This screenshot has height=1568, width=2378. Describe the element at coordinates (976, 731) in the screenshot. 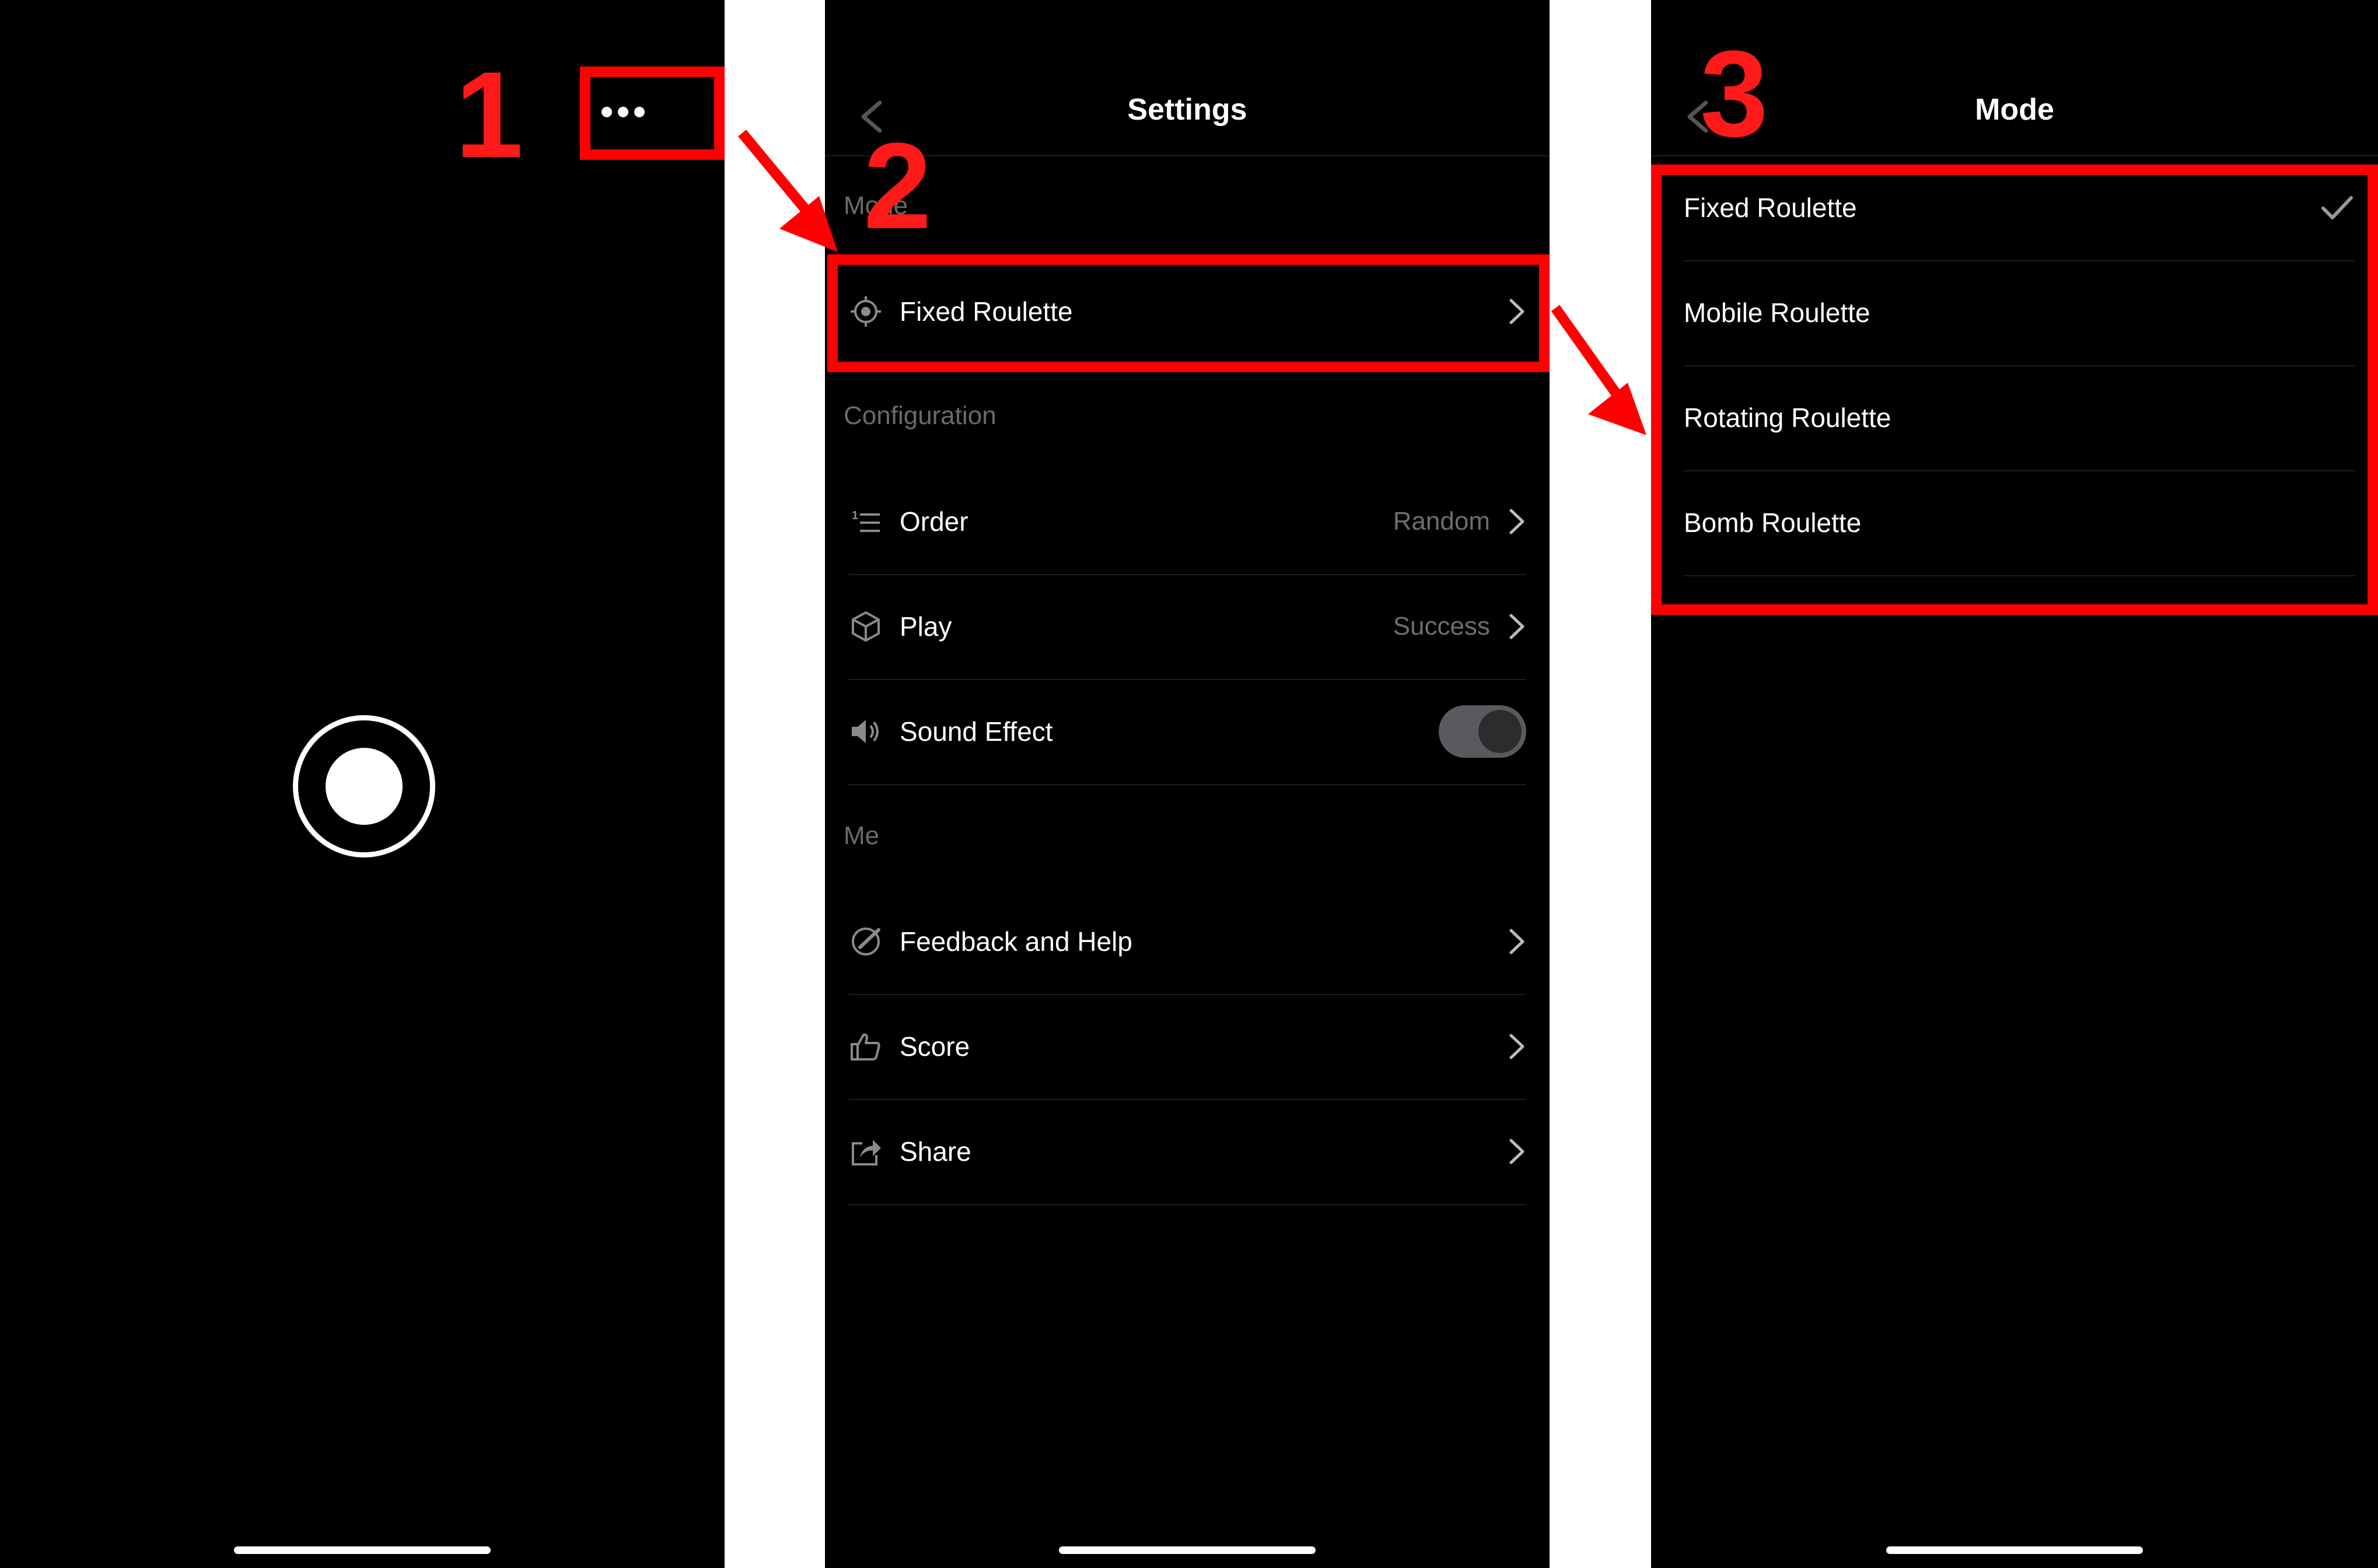

I see `row-label: Sound Effect` at that location.